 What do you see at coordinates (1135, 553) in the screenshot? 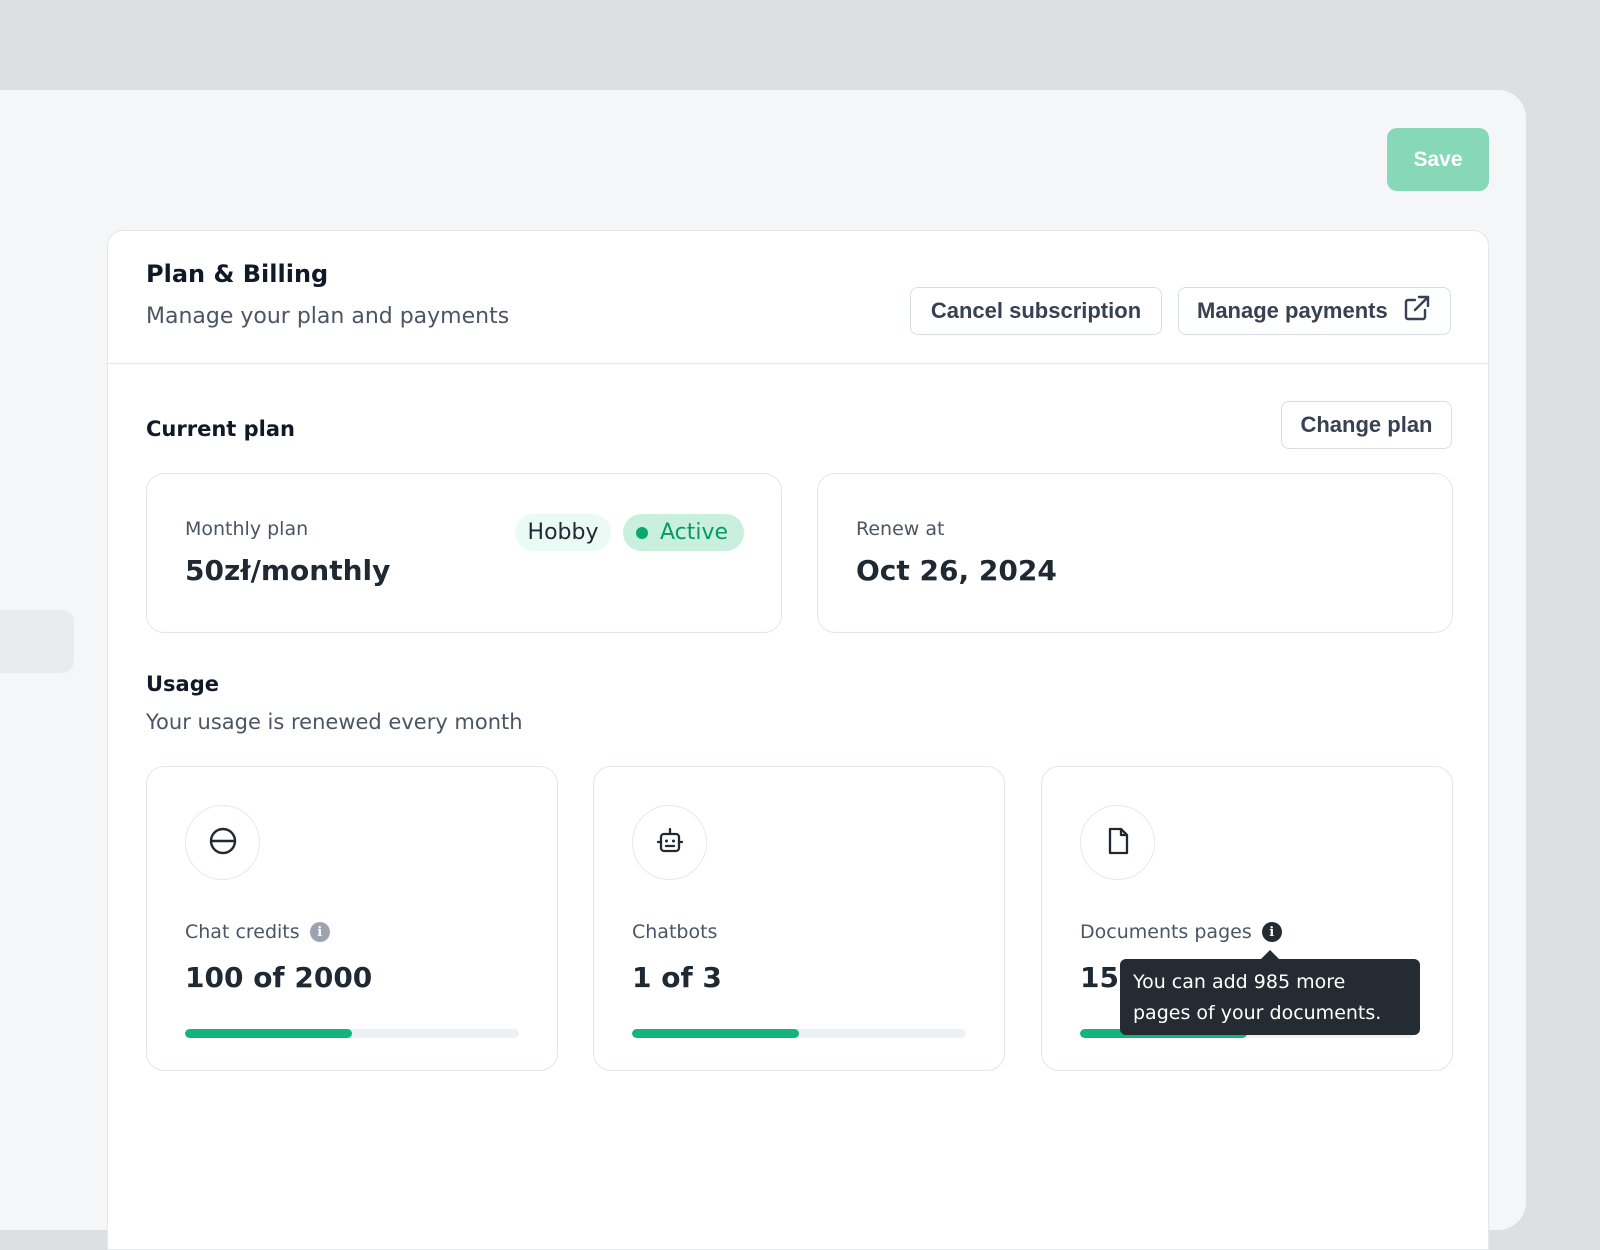
I see `renewal-card: Renew at Oct 26, 2024` at bounding box center [1135, 553].